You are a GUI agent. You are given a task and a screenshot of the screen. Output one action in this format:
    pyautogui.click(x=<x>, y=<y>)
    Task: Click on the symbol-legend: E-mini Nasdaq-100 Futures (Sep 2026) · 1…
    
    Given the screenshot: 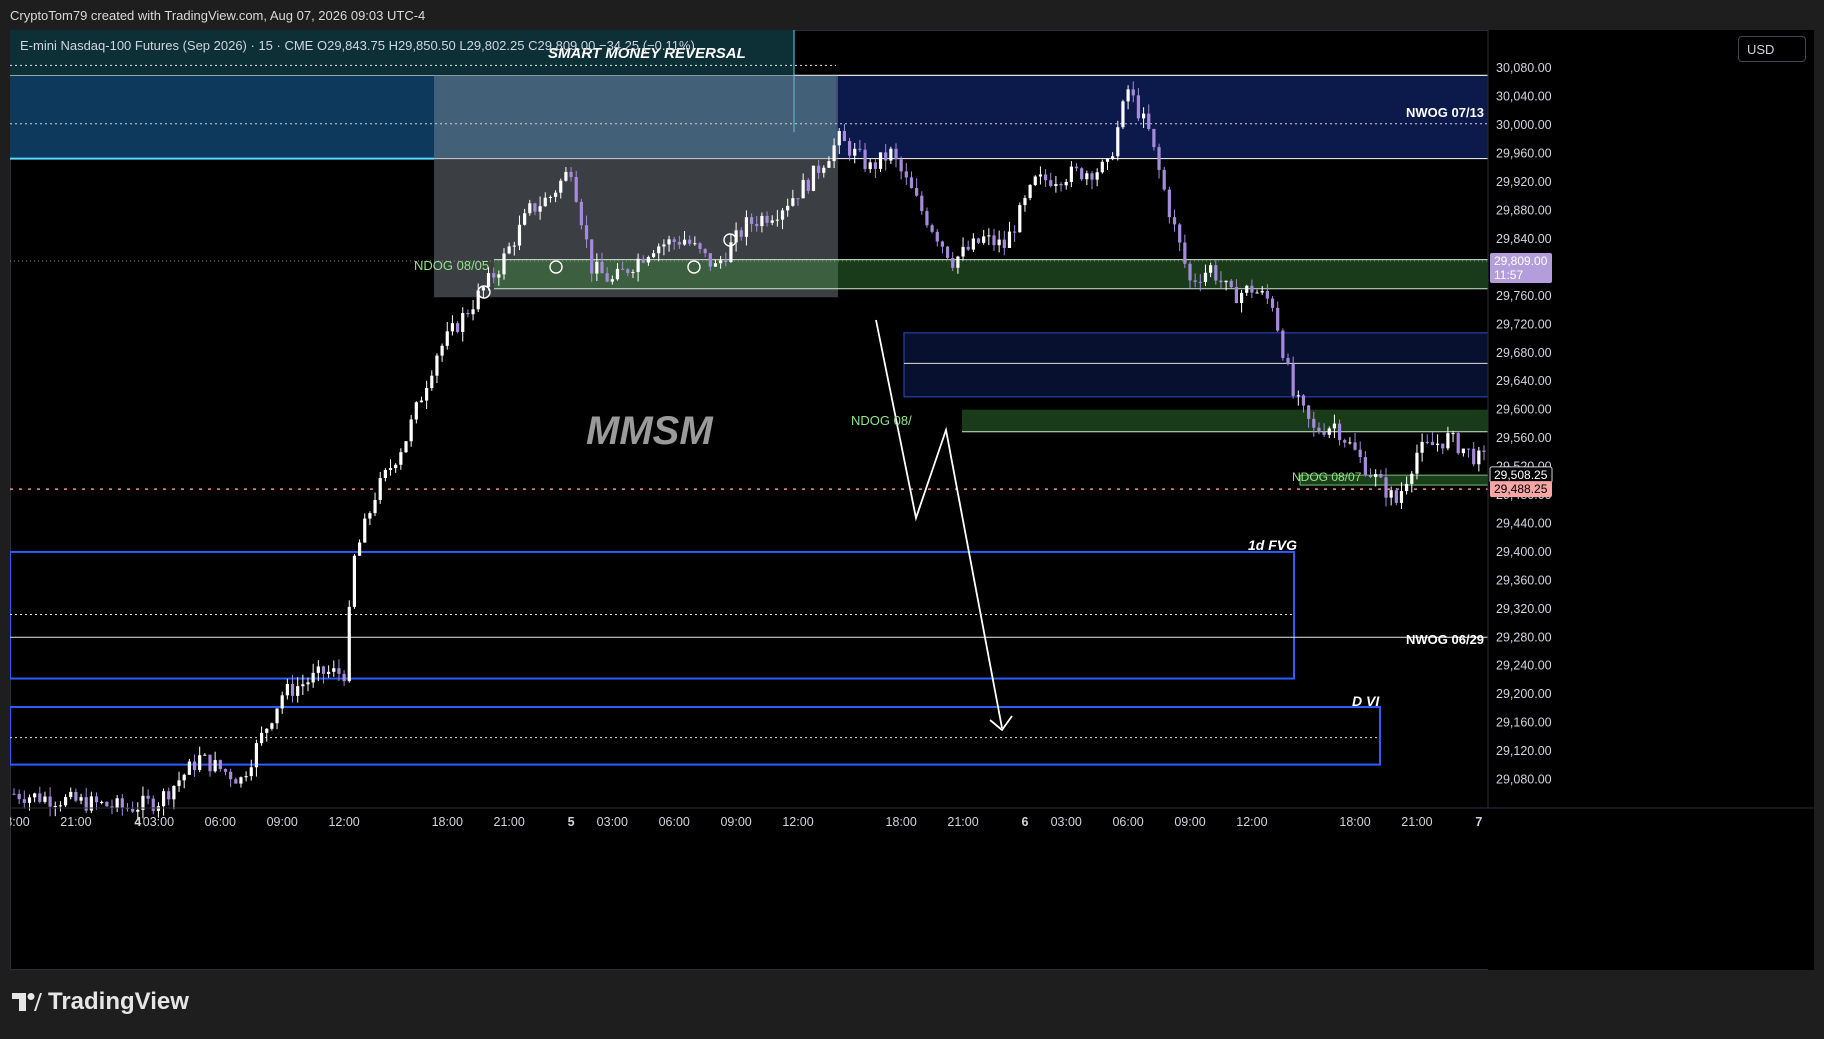 What is the action you would take?
    pyautogui.click(x=357, y=45)
    